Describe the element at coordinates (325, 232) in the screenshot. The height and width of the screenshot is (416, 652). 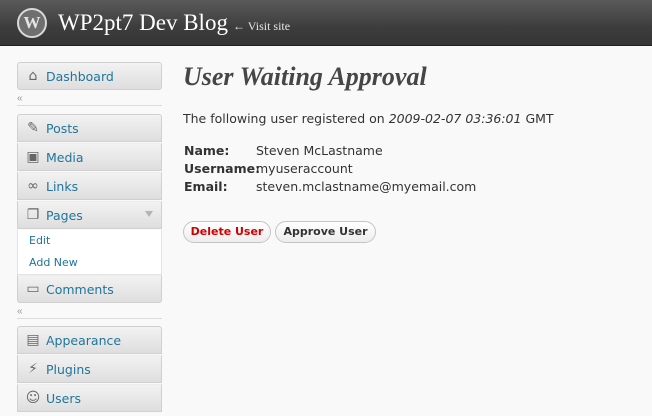
I see `approve-user-button: Approve User` at that location.